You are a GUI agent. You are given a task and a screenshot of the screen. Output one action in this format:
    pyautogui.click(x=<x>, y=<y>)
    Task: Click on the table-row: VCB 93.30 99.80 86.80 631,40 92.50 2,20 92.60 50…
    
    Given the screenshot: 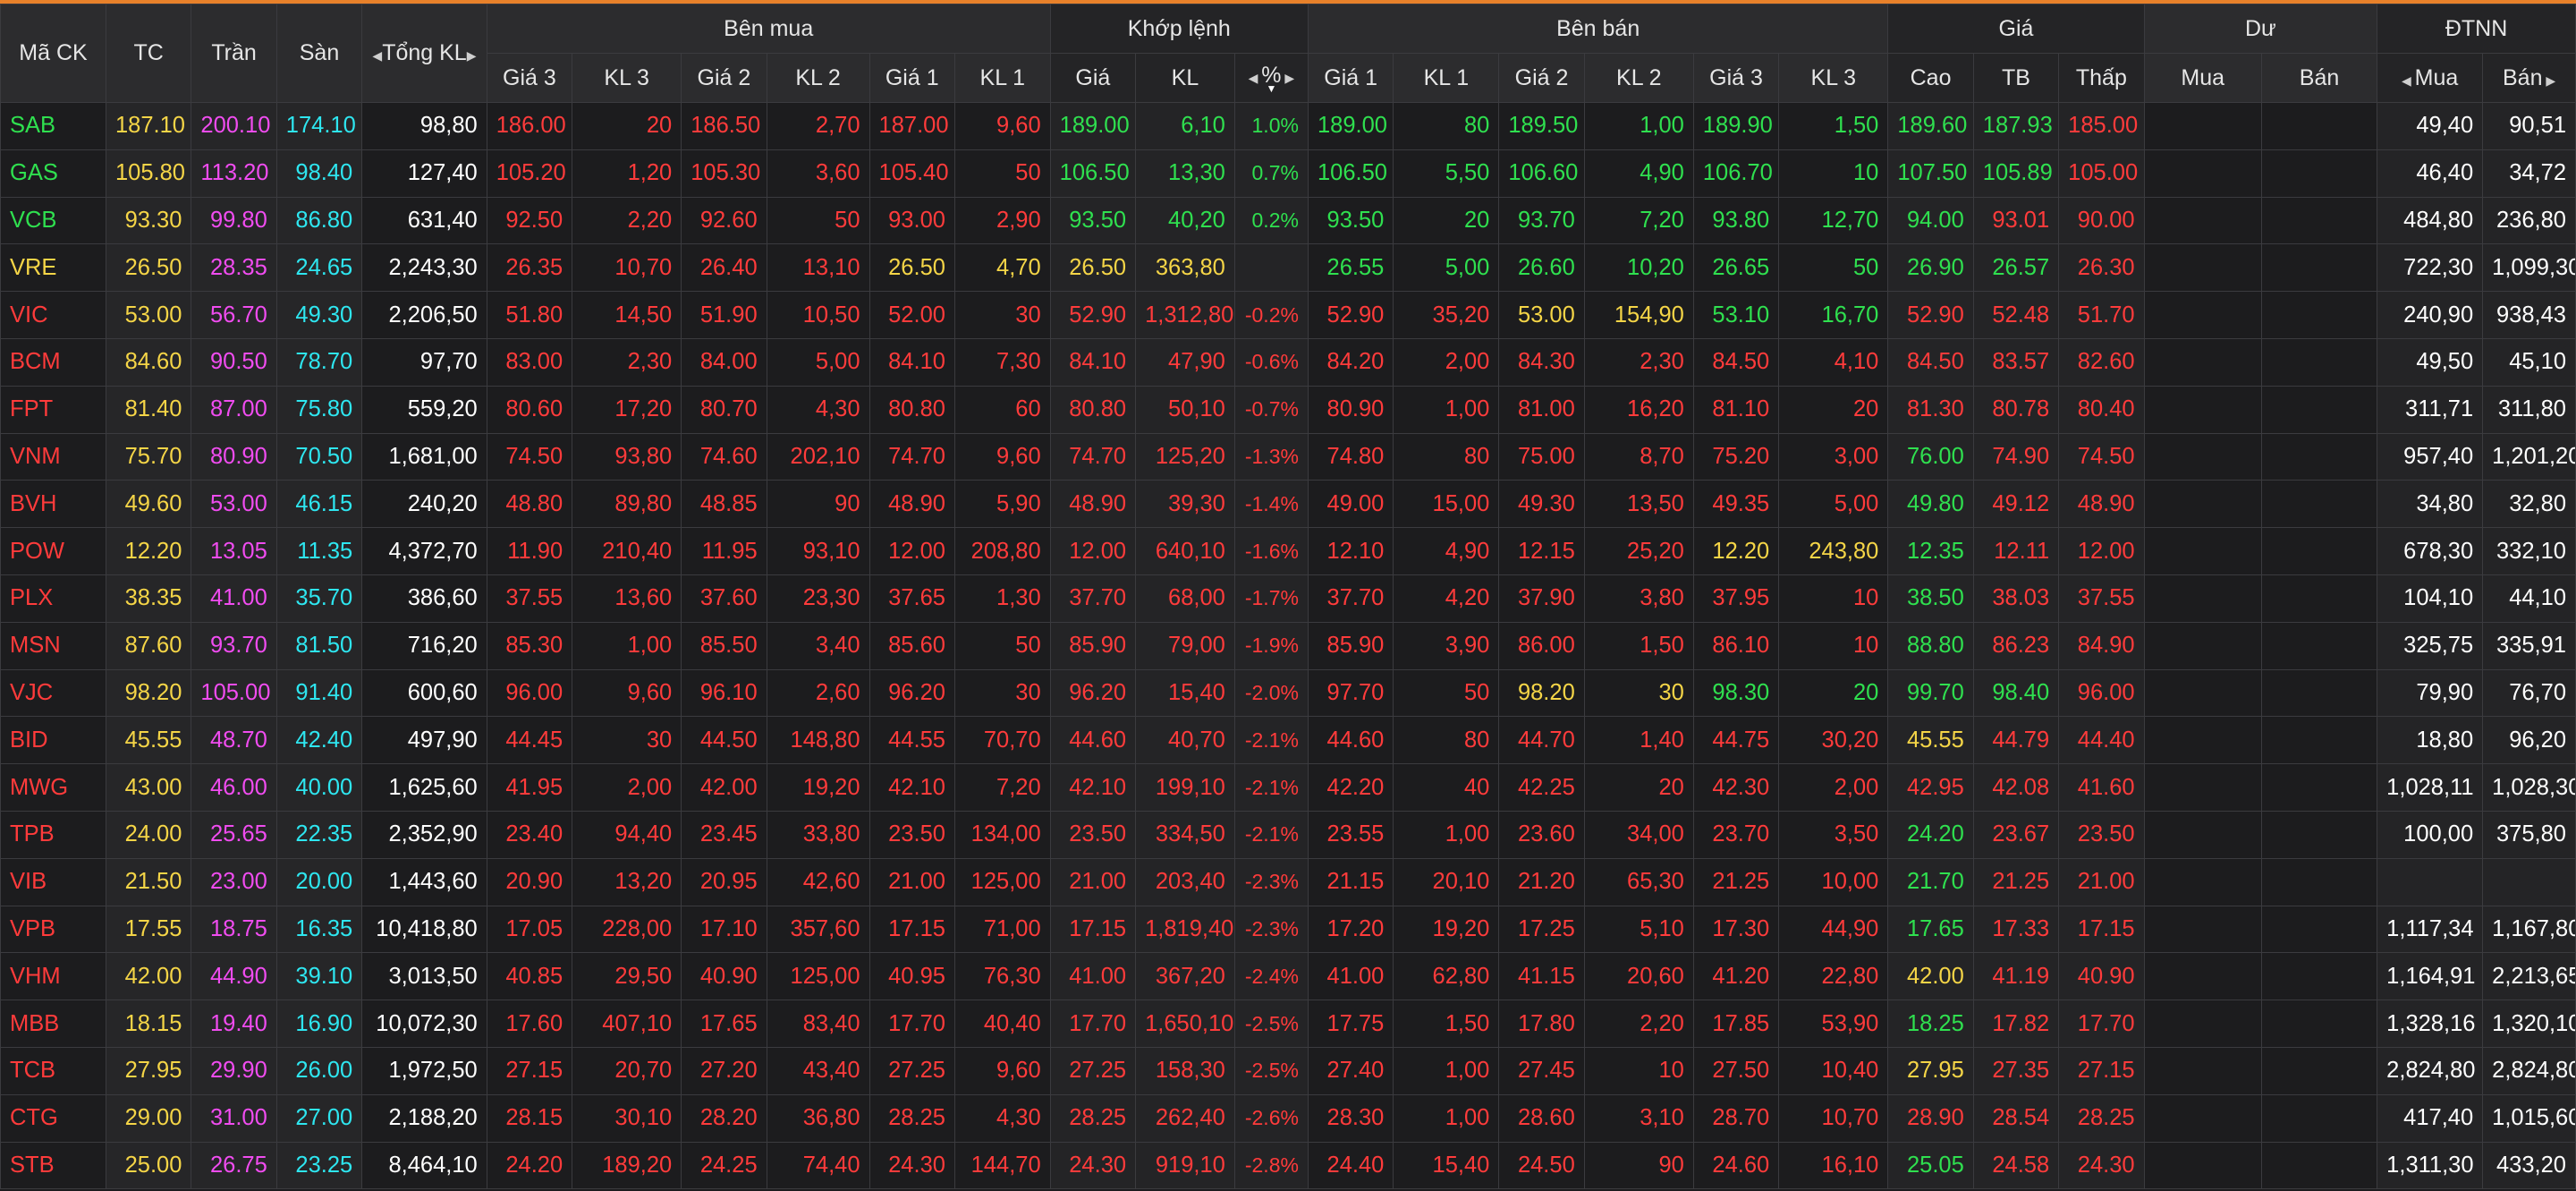 What is the action you would take?
    pyautogui.click(x=1288, y=220)
    